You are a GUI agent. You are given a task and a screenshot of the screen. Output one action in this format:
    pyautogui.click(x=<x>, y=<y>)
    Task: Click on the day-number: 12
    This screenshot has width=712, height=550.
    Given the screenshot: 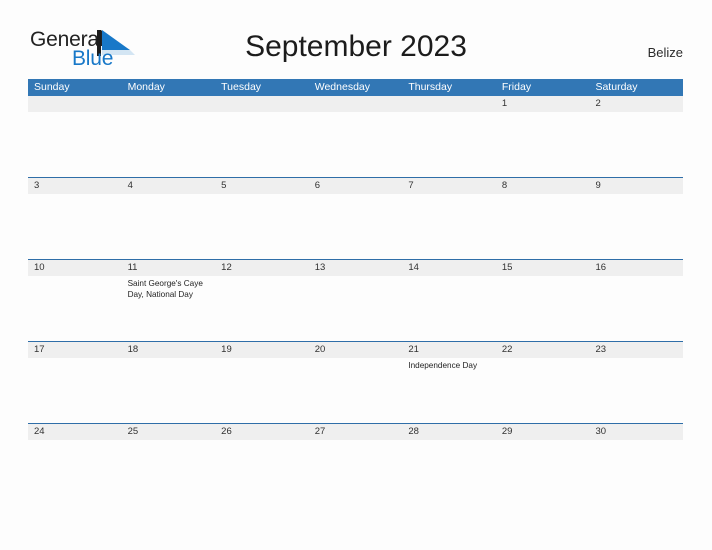 What is the action you would take?
    pyautogui.click(x=262, y=268)
    